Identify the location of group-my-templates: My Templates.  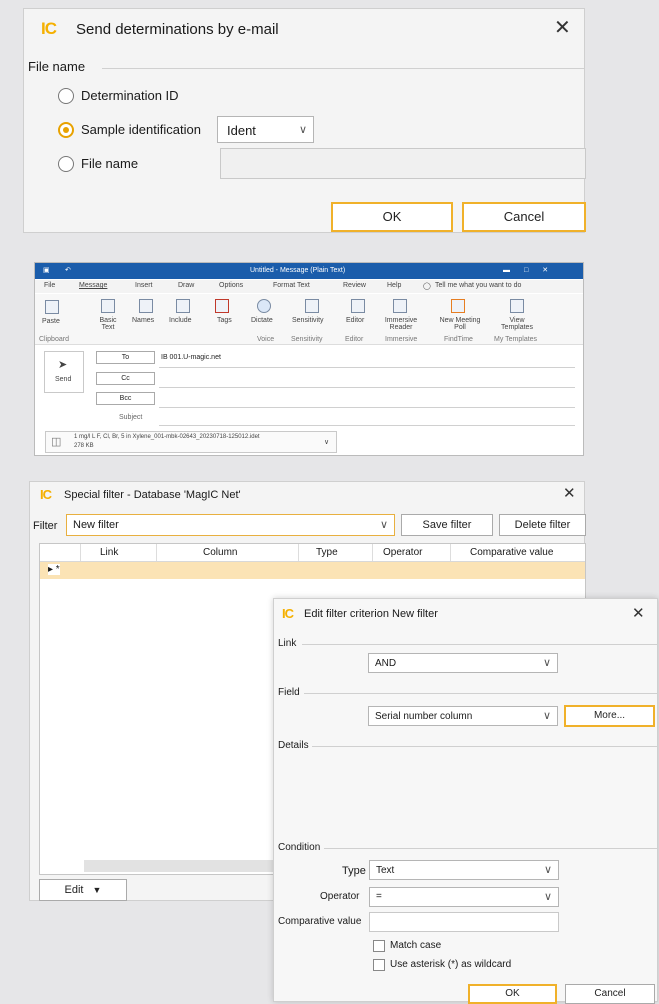
(516, 339).